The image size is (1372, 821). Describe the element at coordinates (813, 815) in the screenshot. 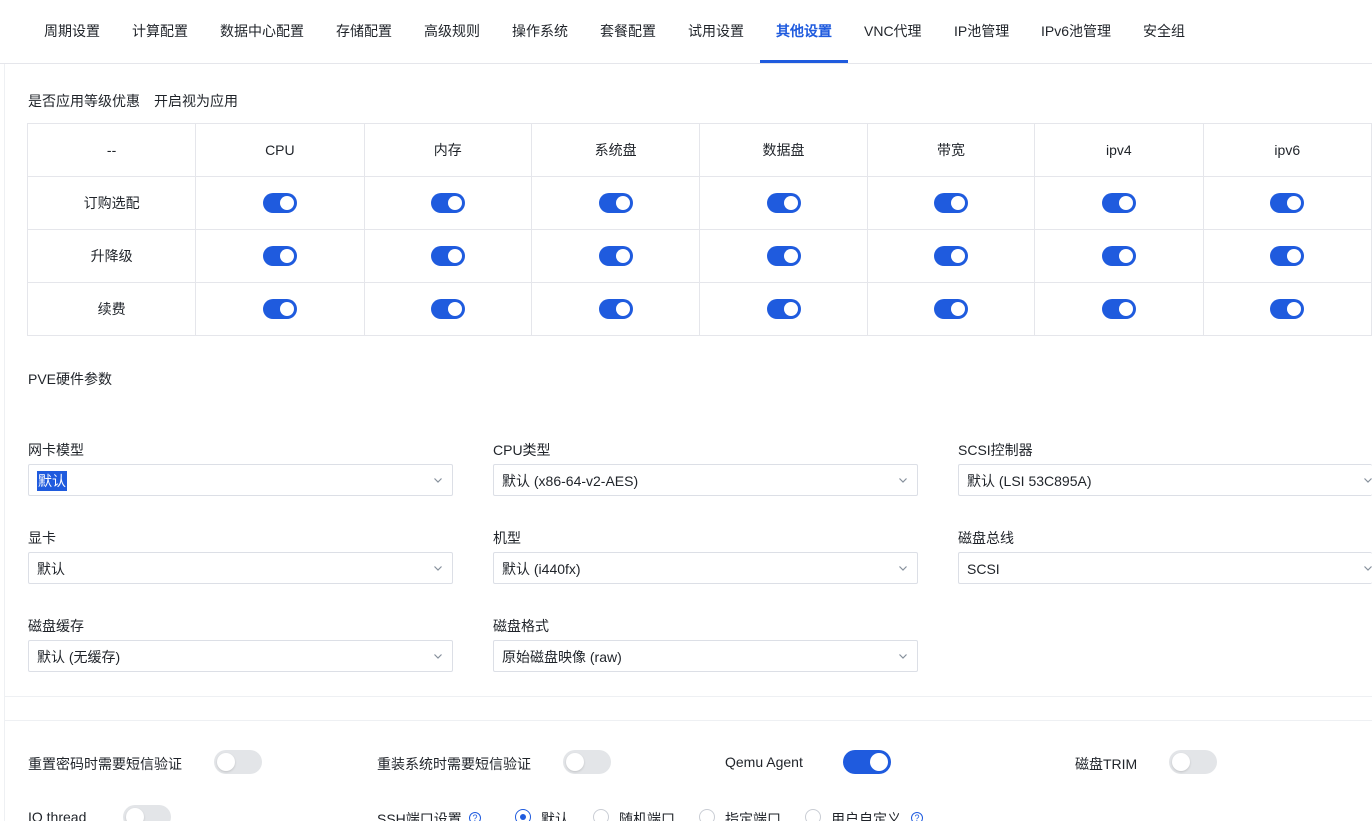

I see `ssh-port-radio-custom` at that location.